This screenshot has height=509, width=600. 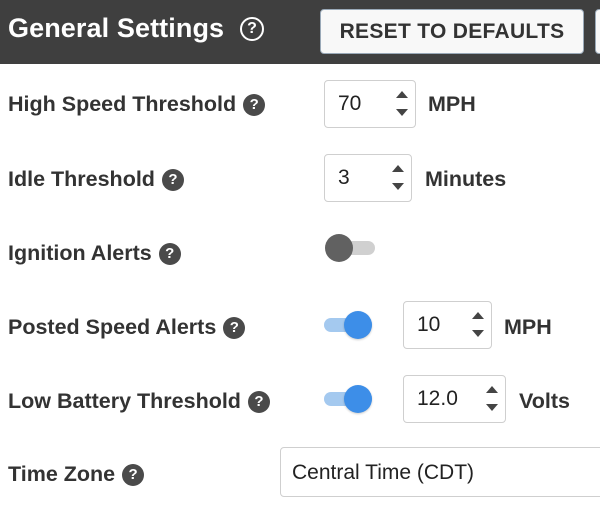 What do you see at coordinates (349, 325) in the screenshot?
I see `posted-speed-alerts-toggle` at bounding box center [349, 325].